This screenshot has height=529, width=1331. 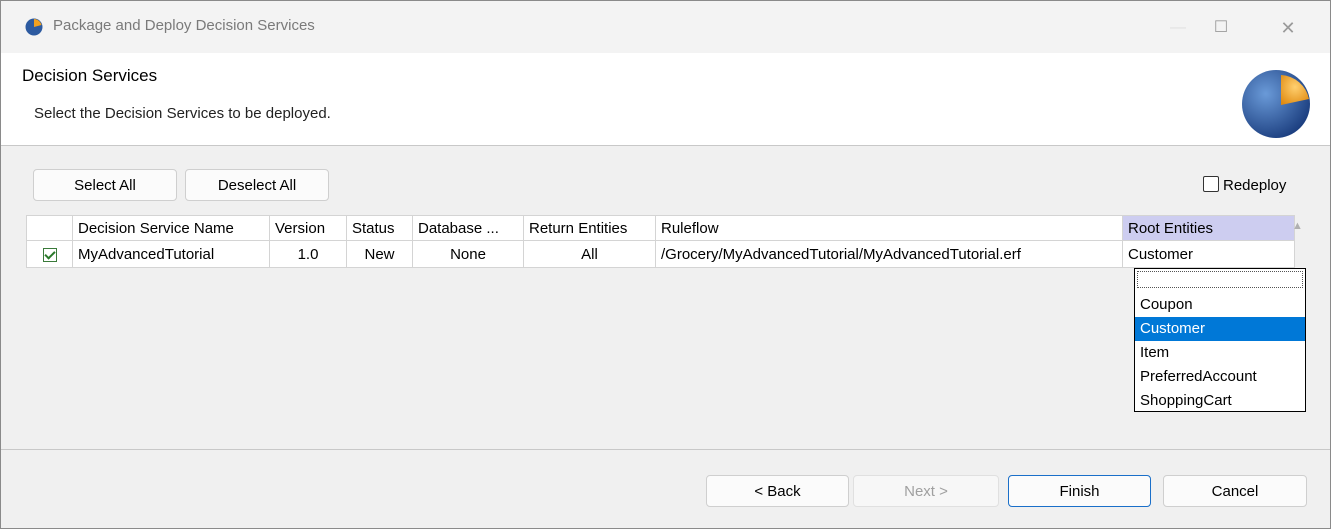 I want to click on column-header-ruleflow: Ruleflow, so click(x=889, y=228).